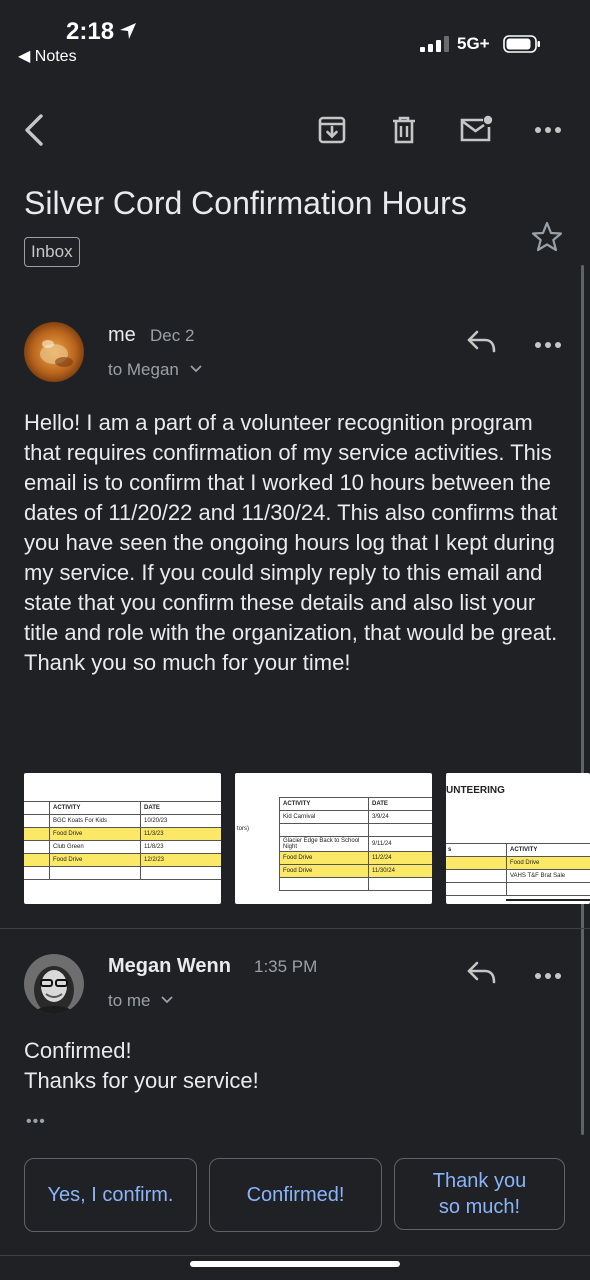 The height and width of the screenshot is (1280, 590). Describe the element at coordinates (548, 876) in the screenshot. I see `table-cell: VAHS T&F Brat Sale` at that location.